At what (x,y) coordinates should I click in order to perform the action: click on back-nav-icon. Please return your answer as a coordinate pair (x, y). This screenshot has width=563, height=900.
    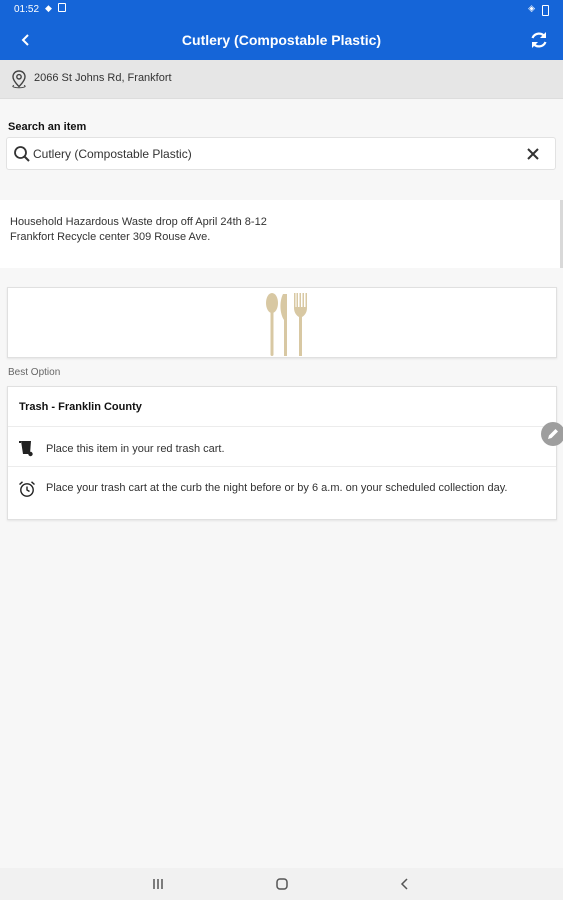
    Looking at the image, I should click on (405, 884).